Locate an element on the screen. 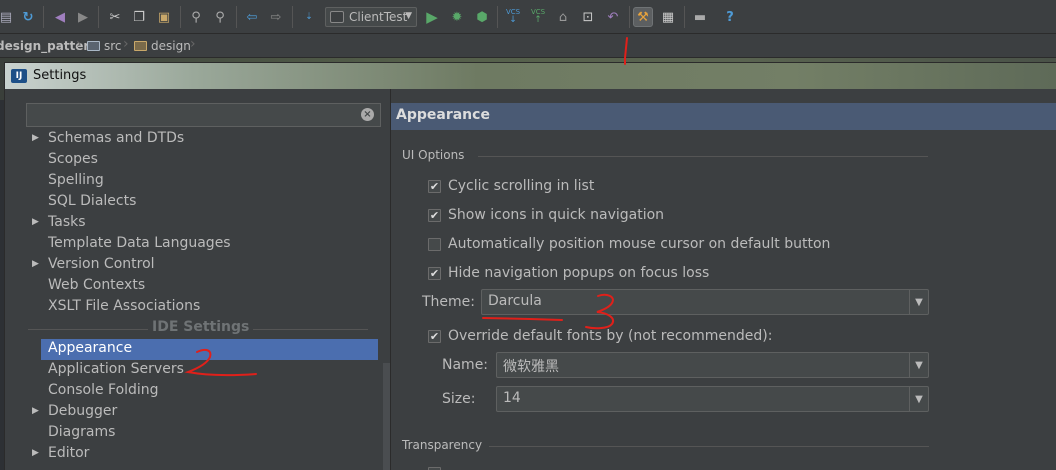  theme-select: Darcula ▼ is located at coordinates (705, 302).